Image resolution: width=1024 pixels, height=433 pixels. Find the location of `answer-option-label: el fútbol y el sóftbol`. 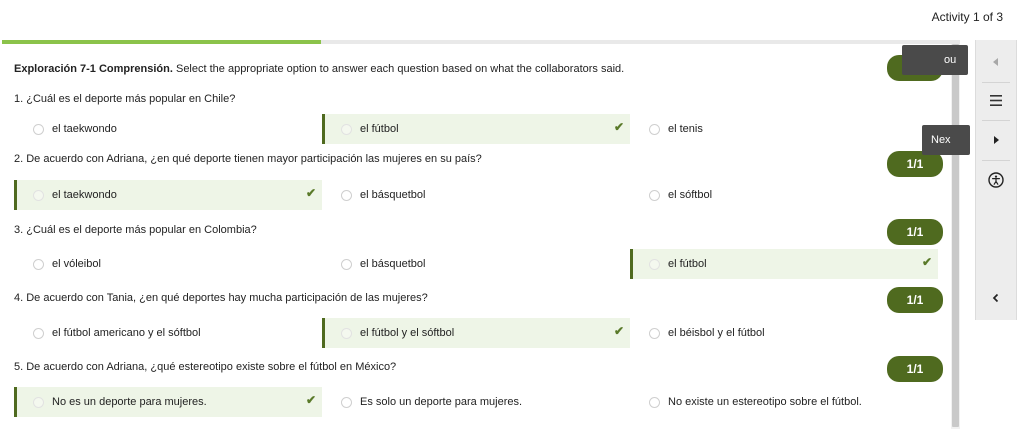

answer-option-label: el fútbol y el sóftbol is located at coordinates (407, 333).